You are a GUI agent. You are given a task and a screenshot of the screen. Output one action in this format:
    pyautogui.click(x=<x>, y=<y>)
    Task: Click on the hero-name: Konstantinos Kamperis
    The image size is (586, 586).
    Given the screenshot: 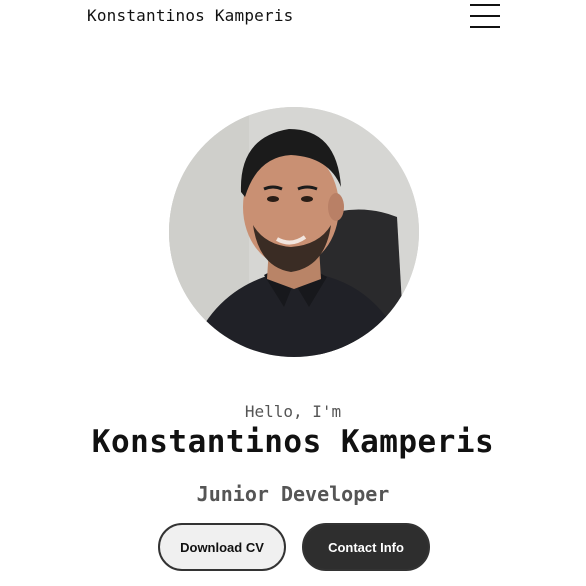 What is the action you would take?
    pyautogui.click(x=293, y=442)
    